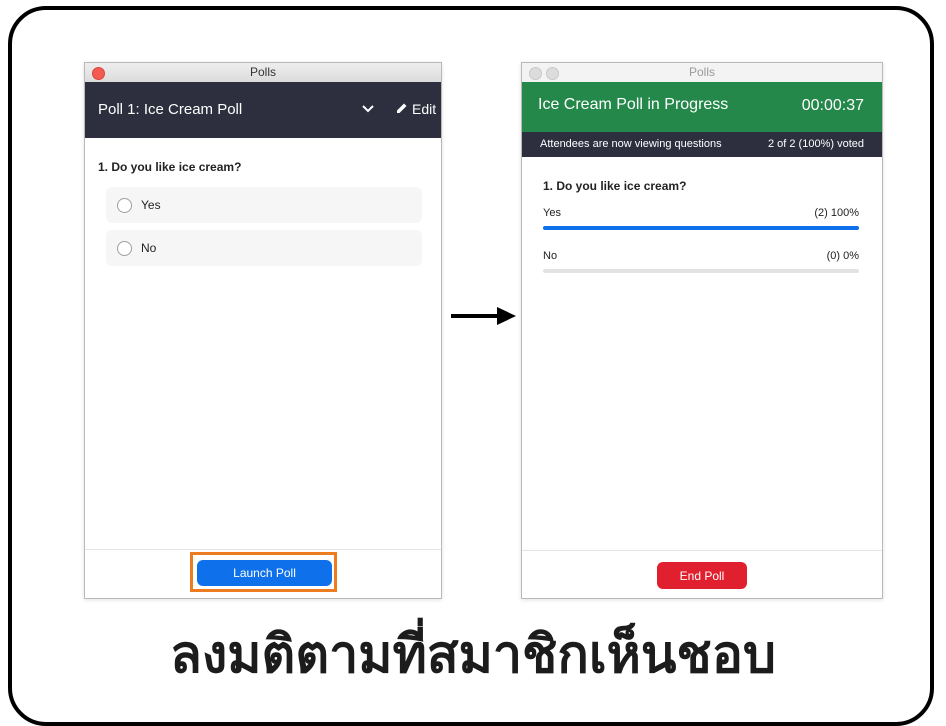  What do you see at coordinates (836, 213) in the screenshot?
I see `result-value: (2) 100%` at bounding box center [836, 213].